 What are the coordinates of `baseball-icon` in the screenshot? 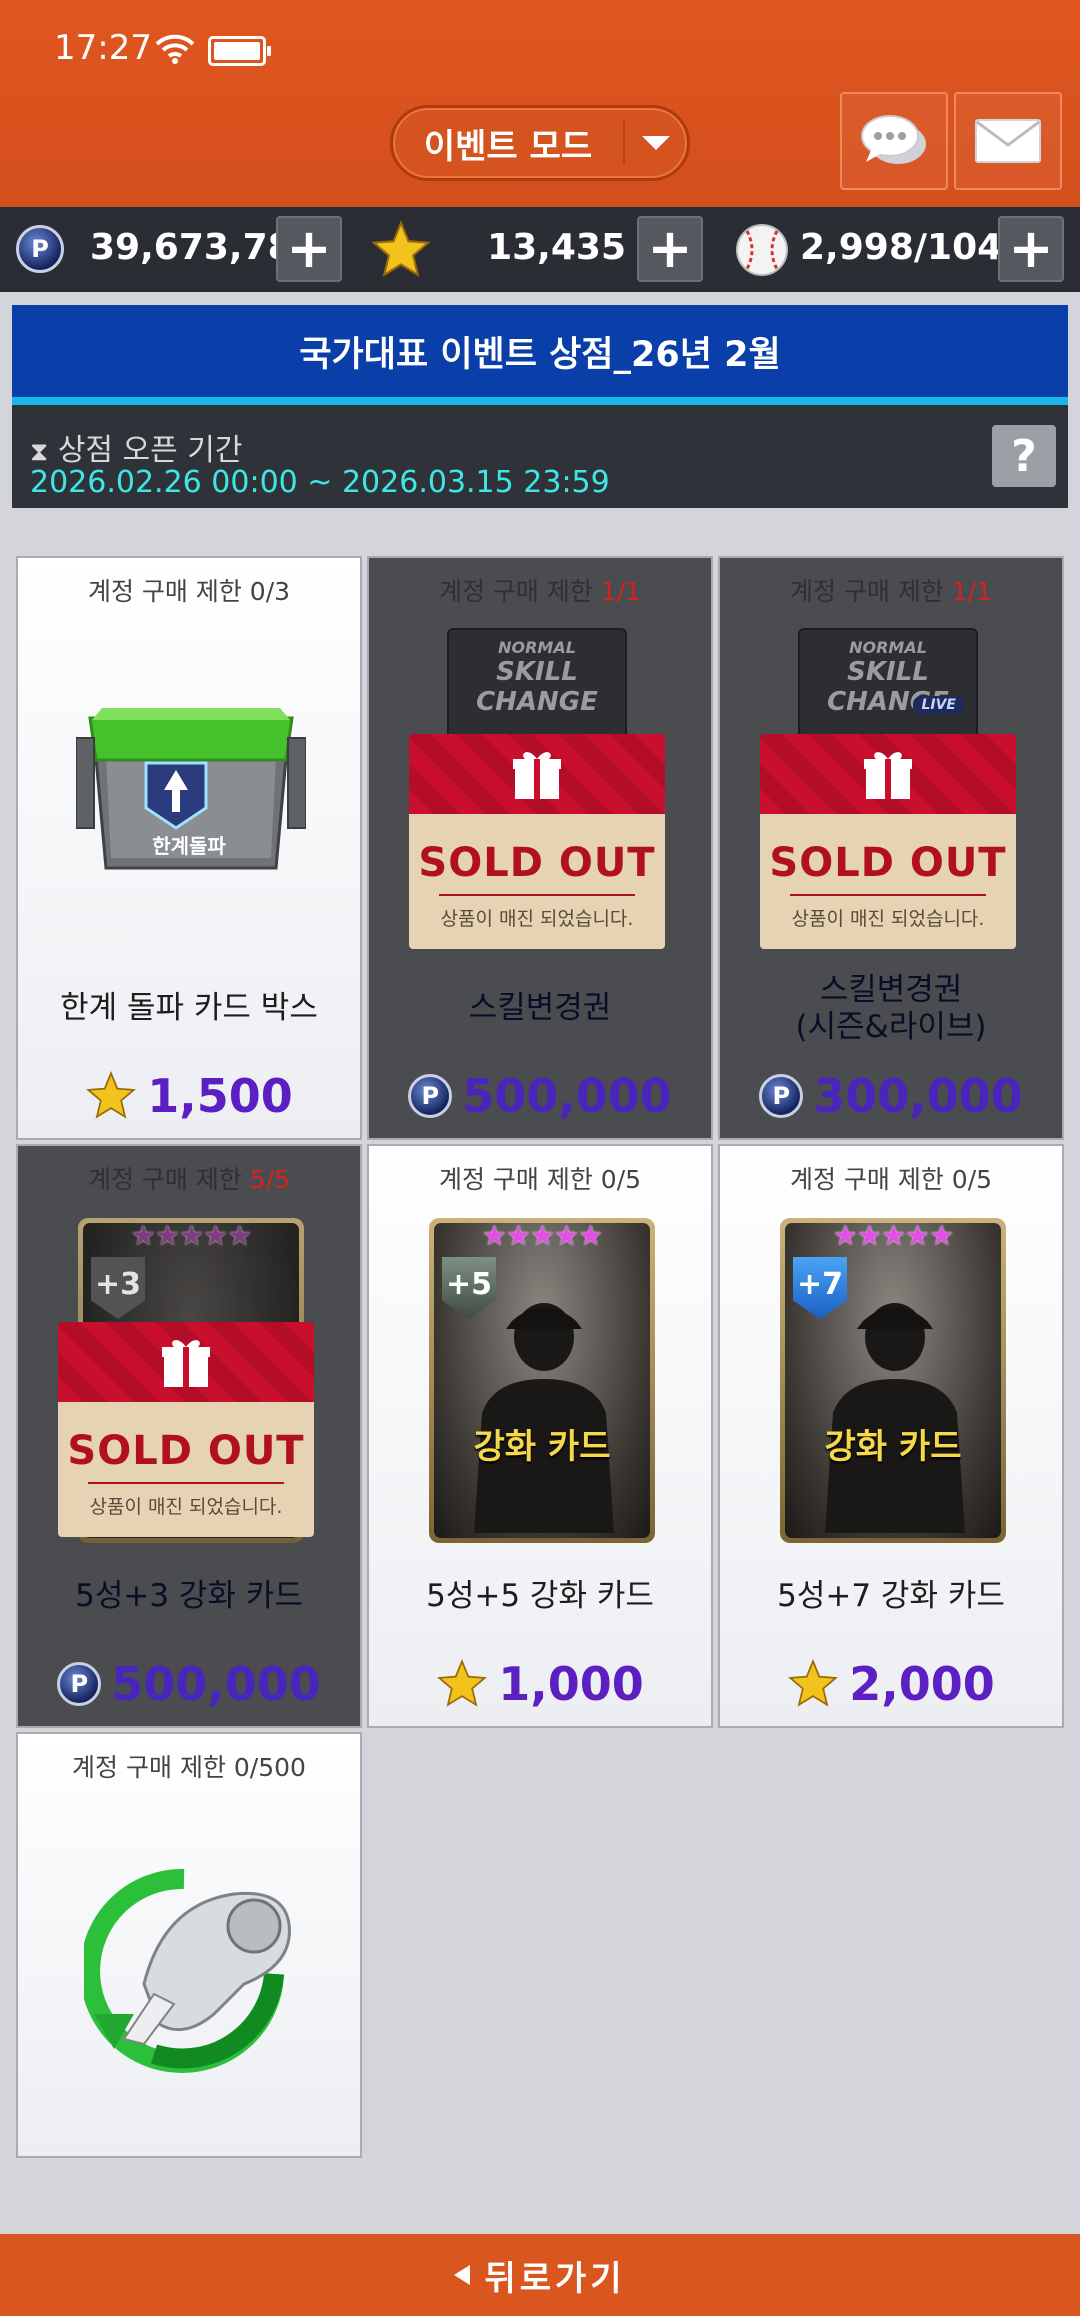 It's located at (762, 250).